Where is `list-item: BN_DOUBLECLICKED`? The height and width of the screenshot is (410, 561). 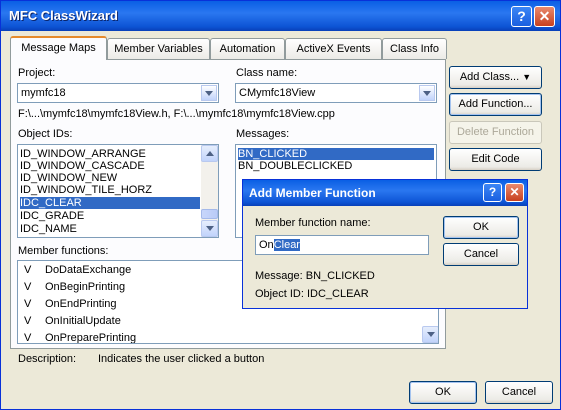 list-item: BN_DOUBLECLICKED is located at coordinates (295, 166).